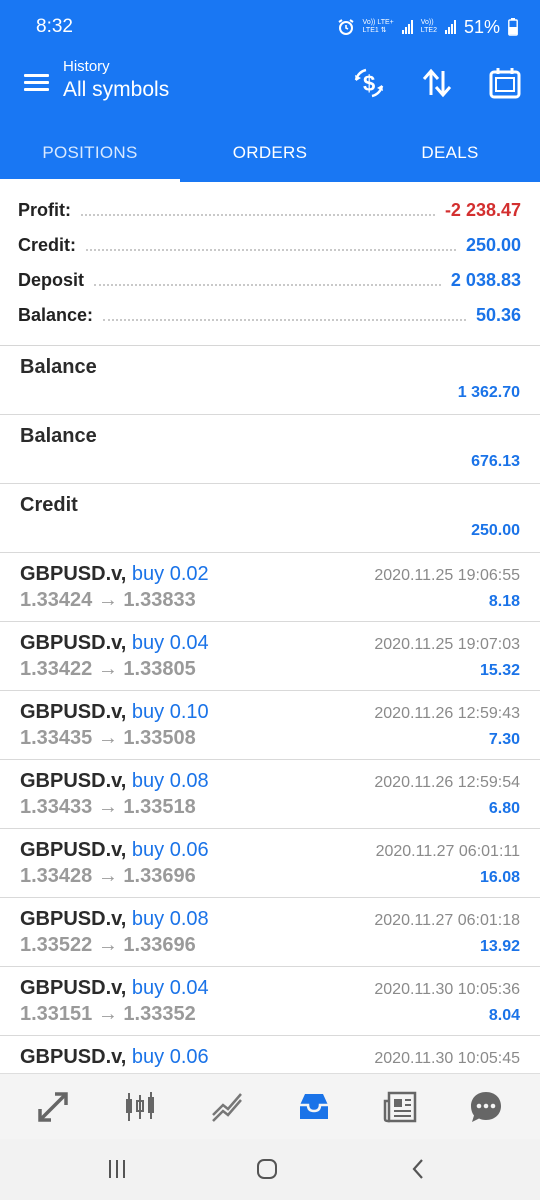 This screenshot has height=1200, width=540. I want to click on position-type: buy 0.10, so click(170, 712).